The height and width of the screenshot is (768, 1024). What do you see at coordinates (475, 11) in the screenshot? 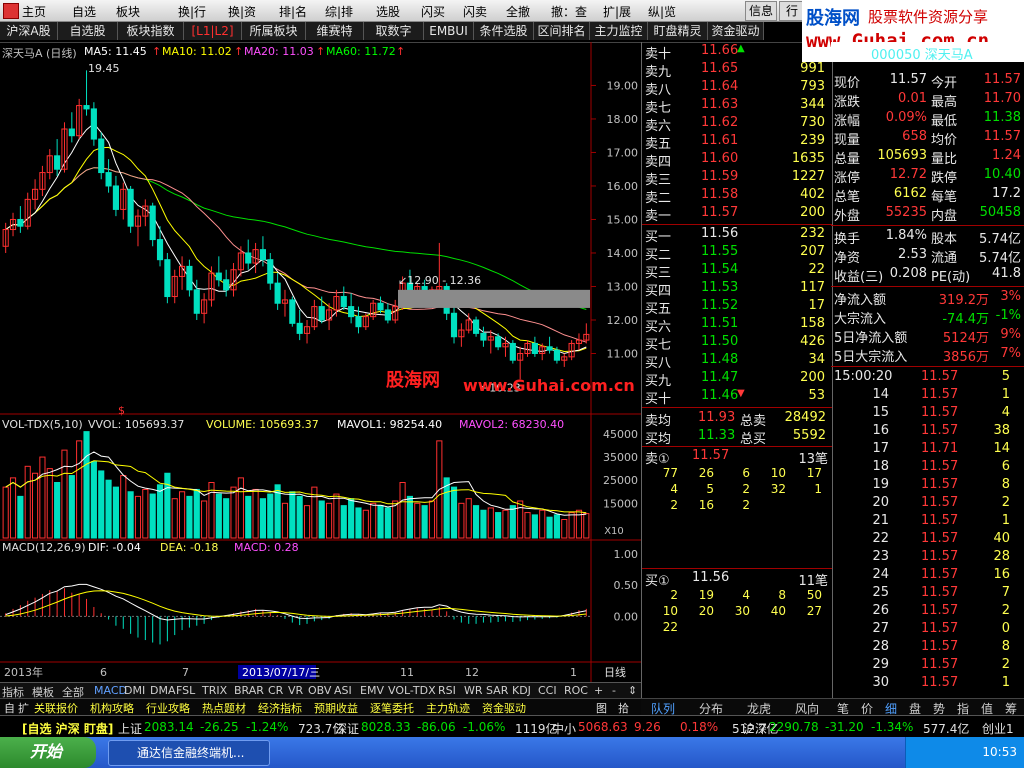
I see `menu-item-9: 闪卖` at bounding box center [475, 11].